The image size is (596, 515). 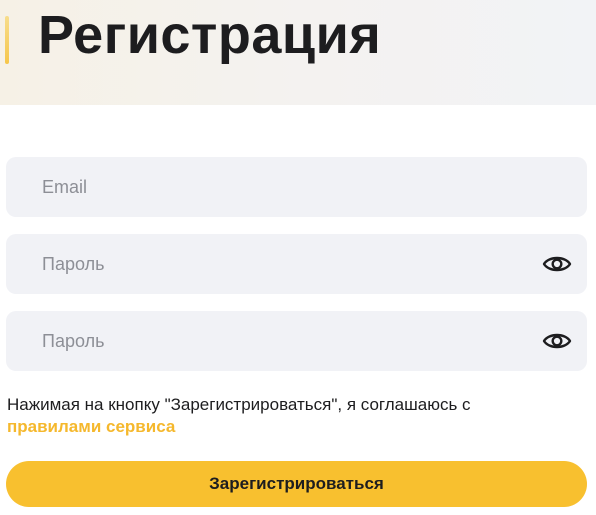 I want to click on email-field, so click(x=296, y=187).